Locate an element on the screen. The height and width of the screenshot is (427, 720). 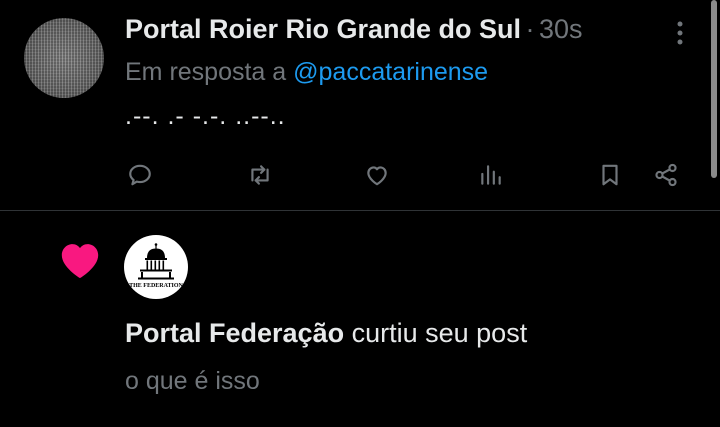
share-icon is located at coordinates (666, 175).